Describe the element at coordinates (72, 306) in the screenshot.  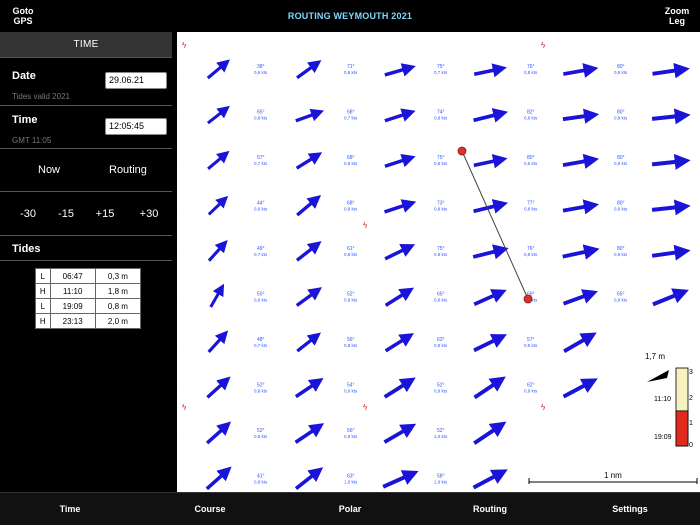
I see `tide-time: 19:09` at that location.